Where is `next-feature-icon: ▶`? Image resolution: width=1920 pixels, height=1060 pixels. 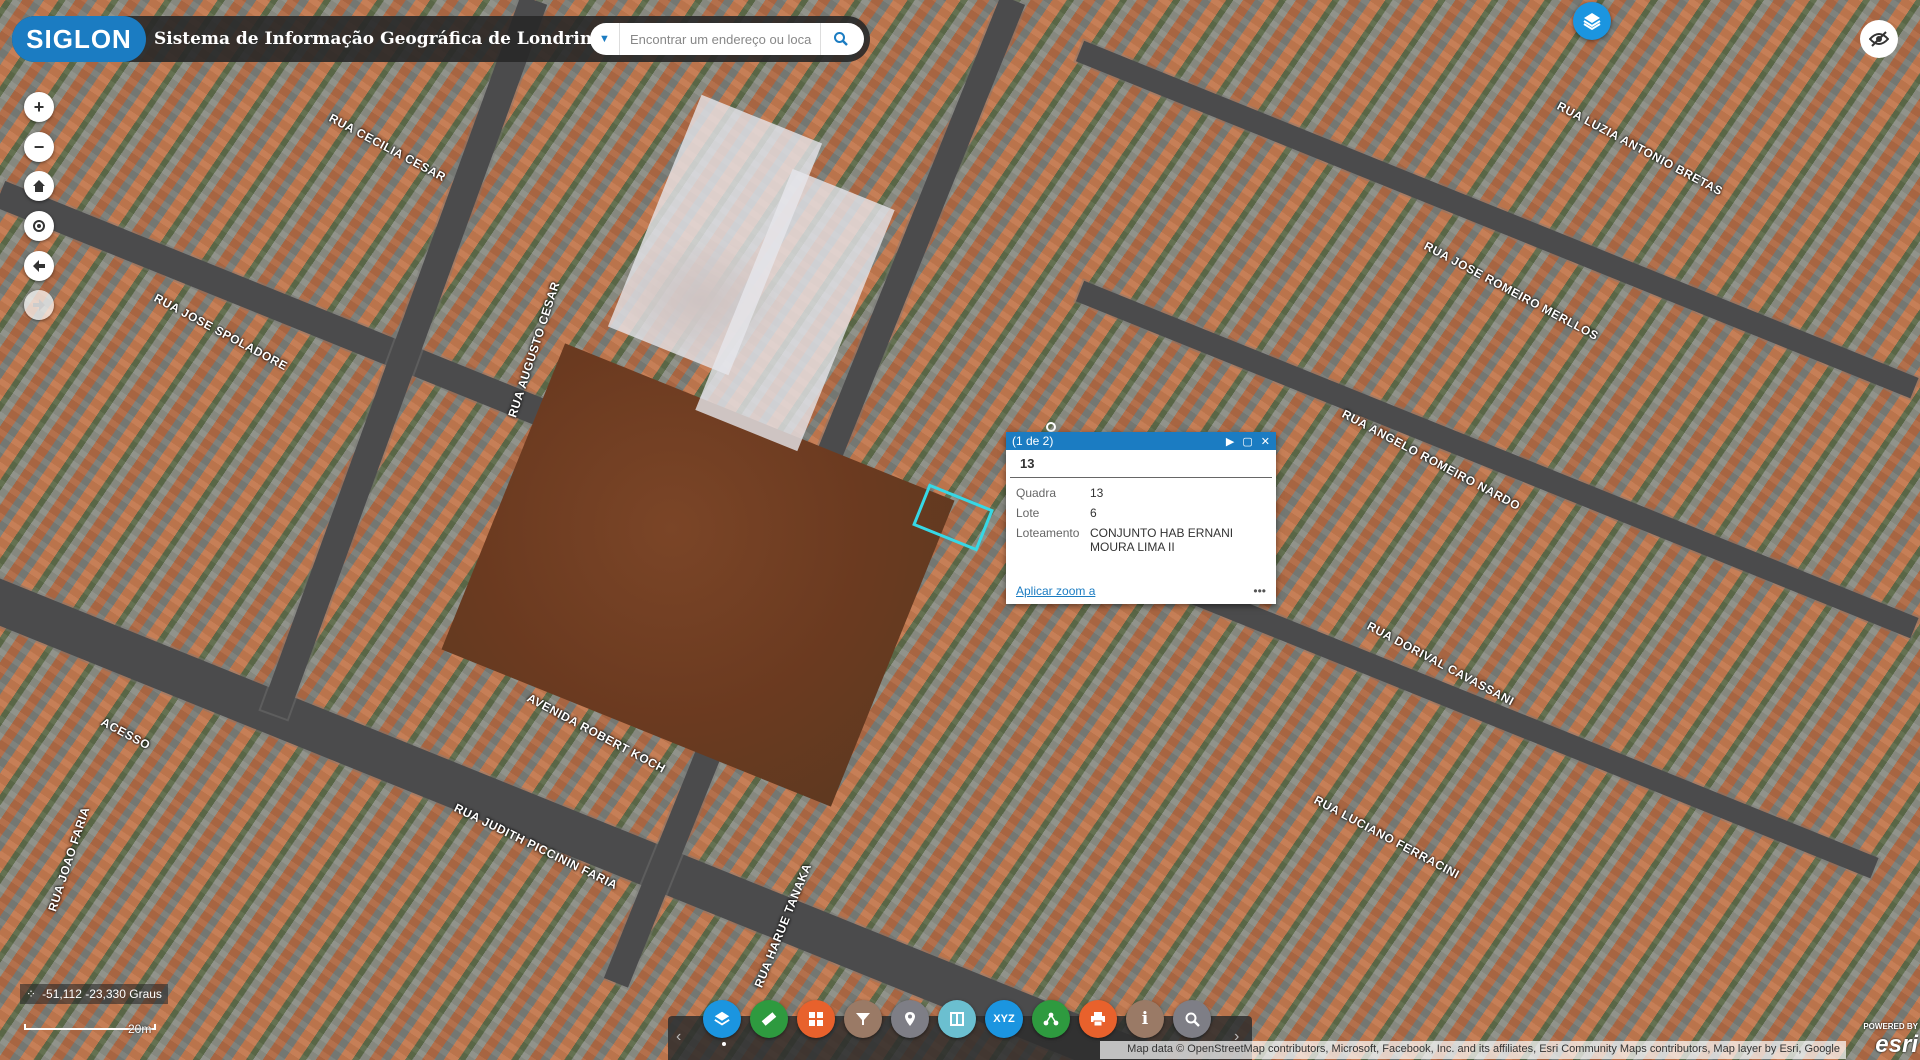
next-feature-icon: ▶ is located at coordinates (1230, 441).